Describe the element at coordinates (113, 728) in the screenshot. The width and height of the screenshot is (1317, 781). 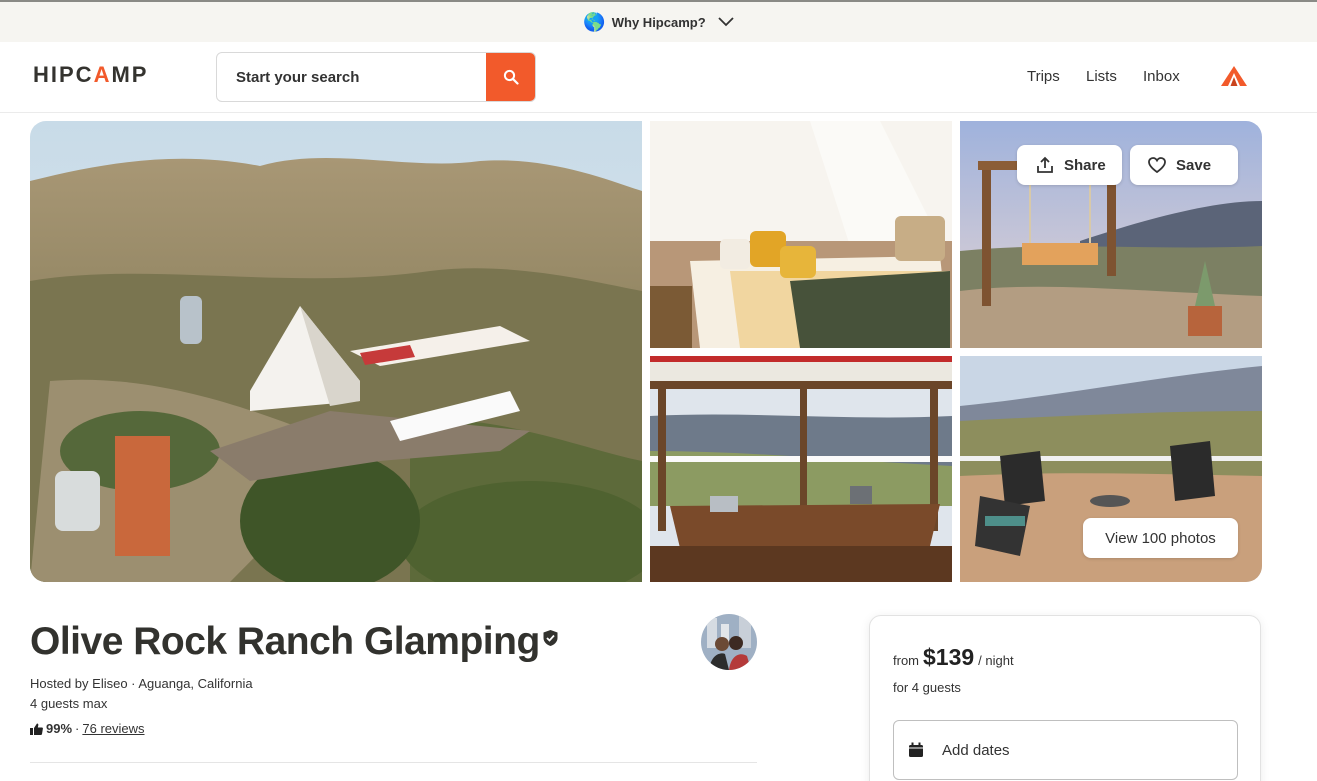
I see `reviews-link: 76 reviews` at that location.